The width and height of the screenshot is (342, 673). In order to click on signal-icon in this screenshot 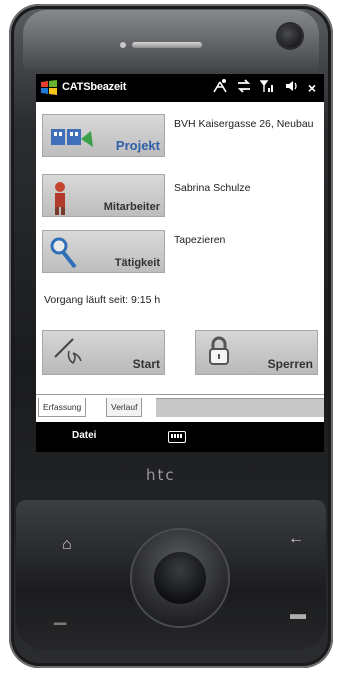, I will do `click(267, 88)`.